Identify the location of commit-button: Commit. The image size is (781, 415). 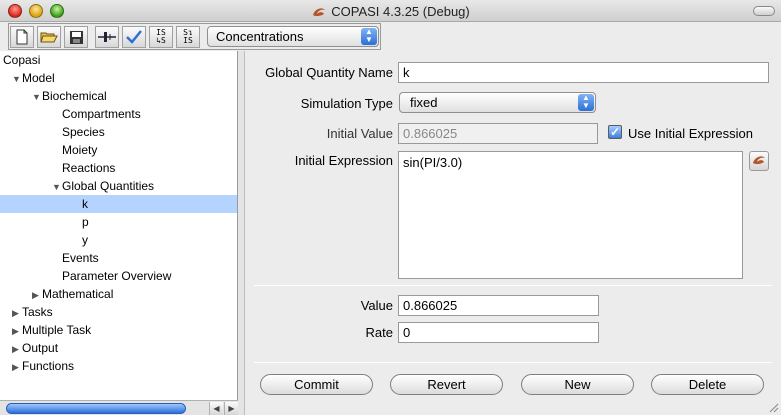
(316, 384).